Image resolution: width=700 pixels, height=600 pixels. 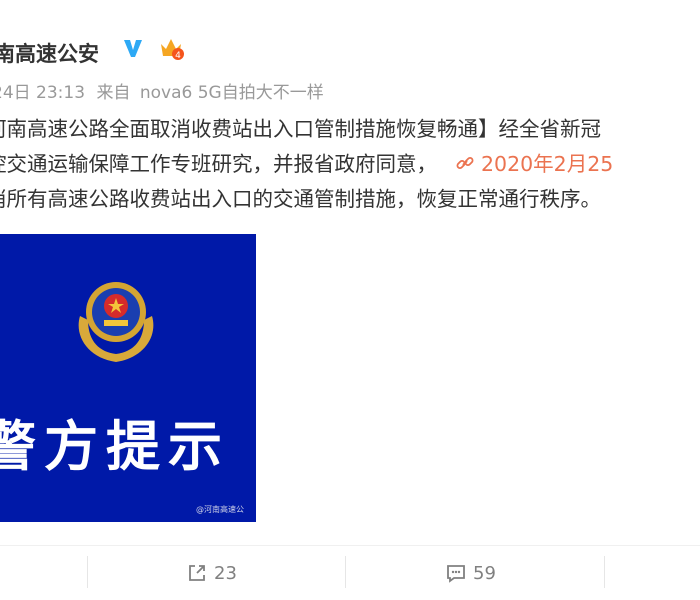 I want to click on police-emblem, so click(x=116, y=322).